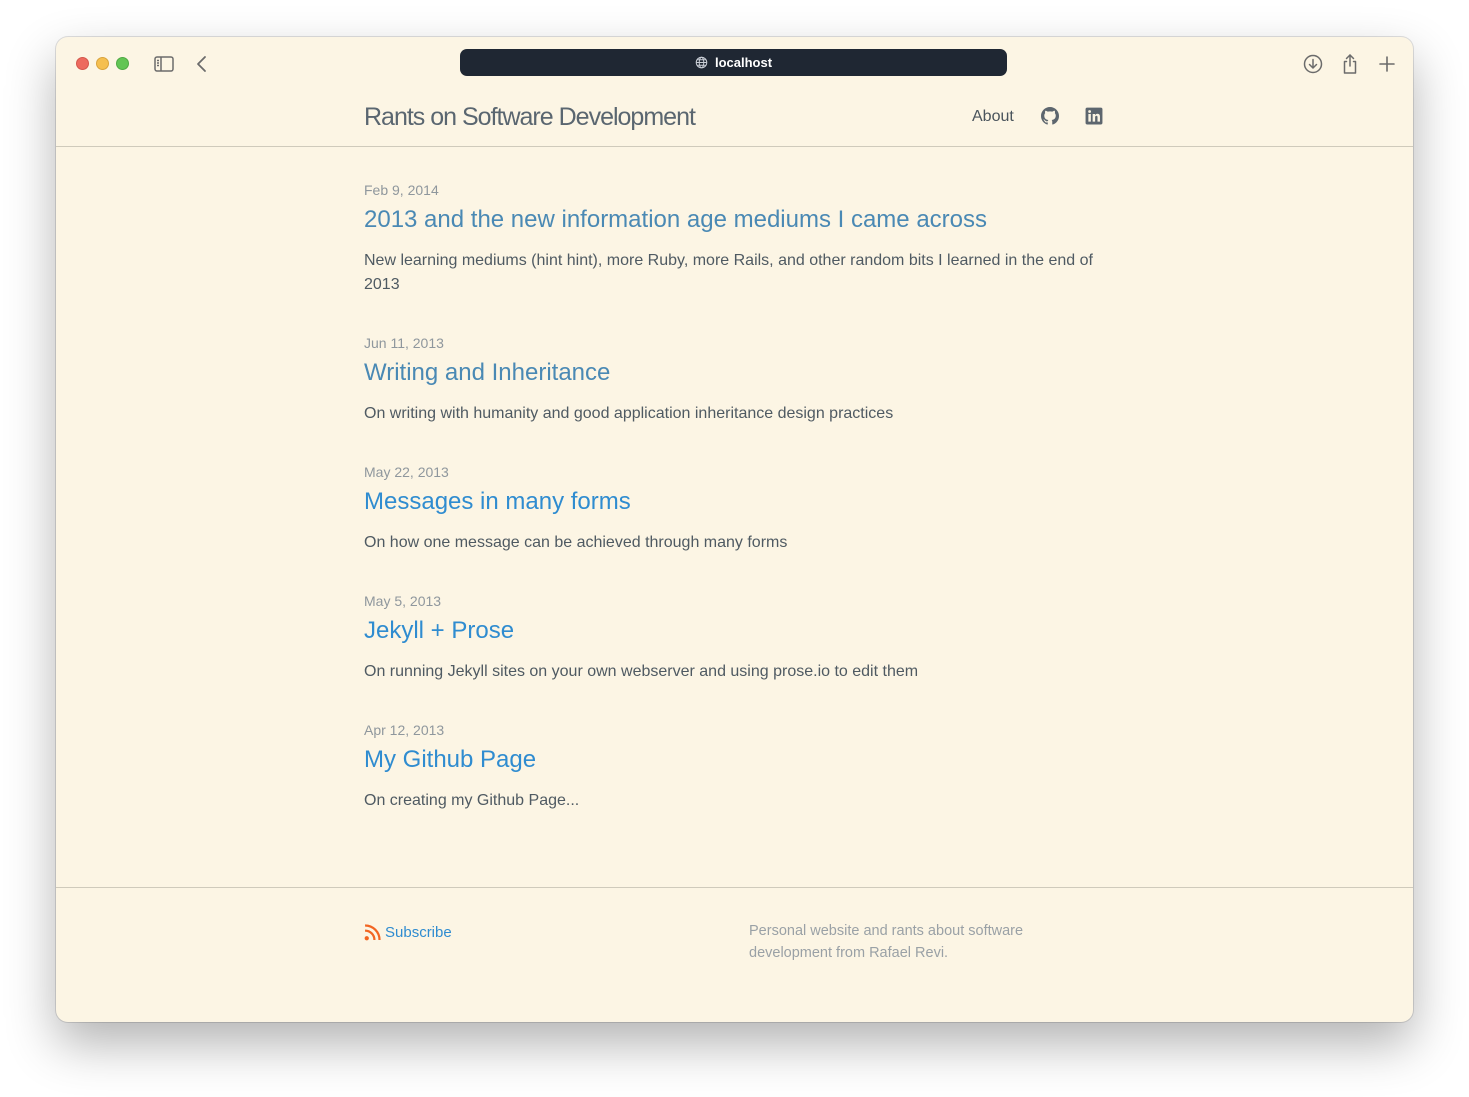  What do you see at coordinates (82, 63) in the screenshot?
I see `close-window-button` at bounding box center [82, 63].